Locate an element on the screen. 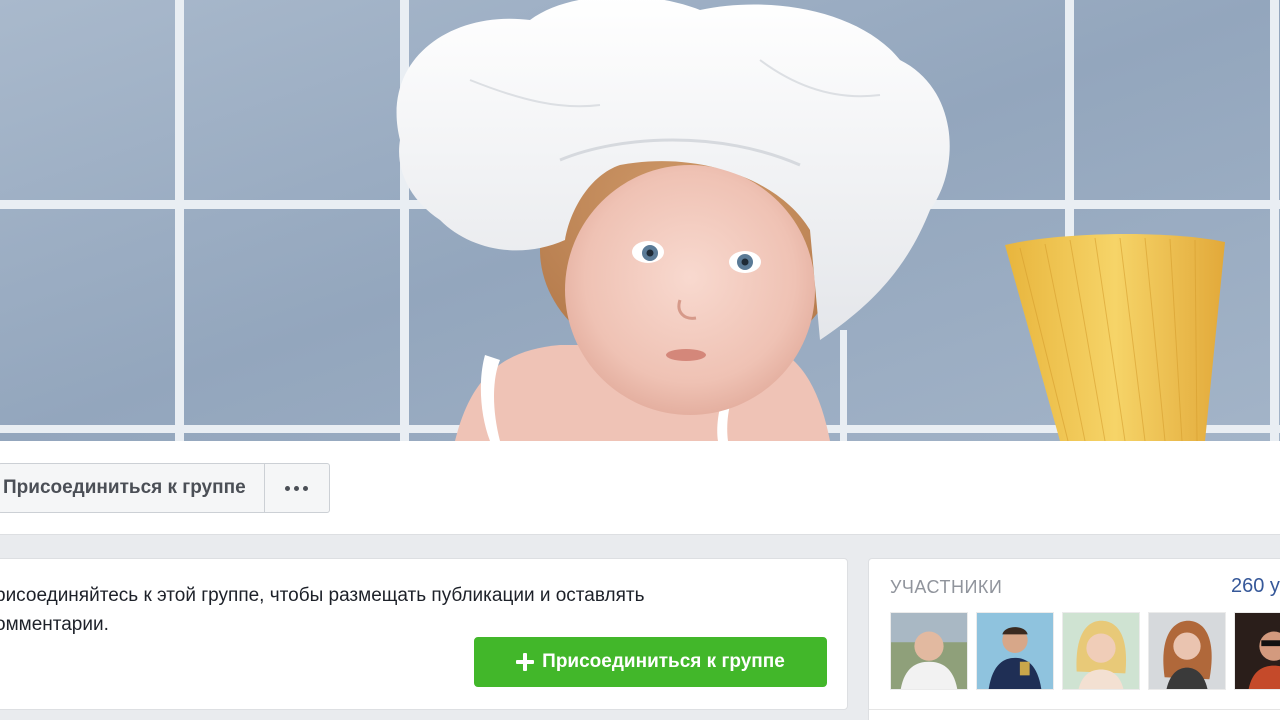 Image resolution: width=1280 pixels, height=720 pixels. members-card: УЧАСТНИКИ 260 у is located at coordinates (1074, 639).